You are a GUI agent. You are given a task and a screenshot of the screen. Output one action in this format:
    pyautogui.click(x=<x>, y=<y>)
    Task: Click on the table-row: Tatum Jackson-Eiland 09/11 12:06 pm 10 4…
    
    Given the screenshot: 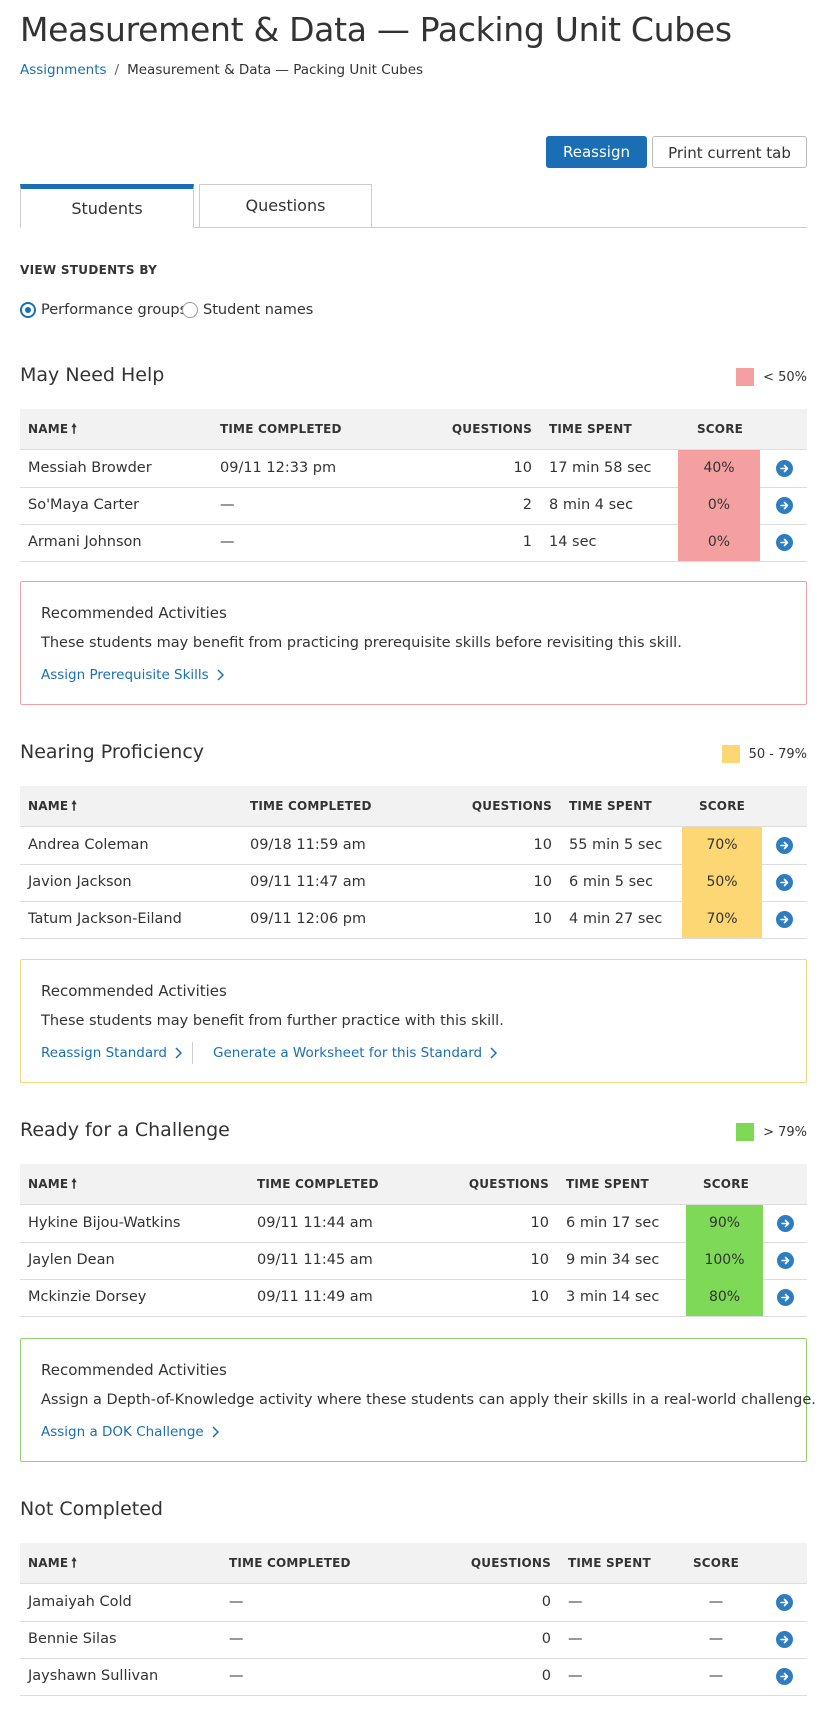 What is the action you would take?
    pyautogui.click(x=413, y=920)
    